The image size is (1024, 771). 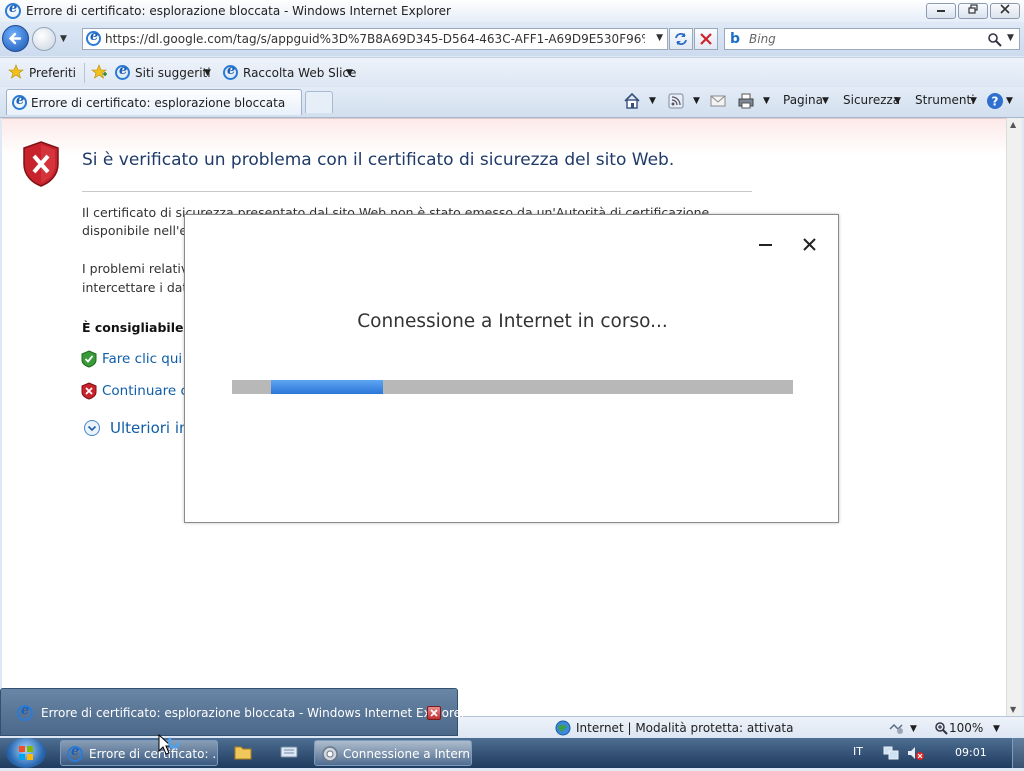 I want to click on feeds-icon, so click(x=676, y=101).